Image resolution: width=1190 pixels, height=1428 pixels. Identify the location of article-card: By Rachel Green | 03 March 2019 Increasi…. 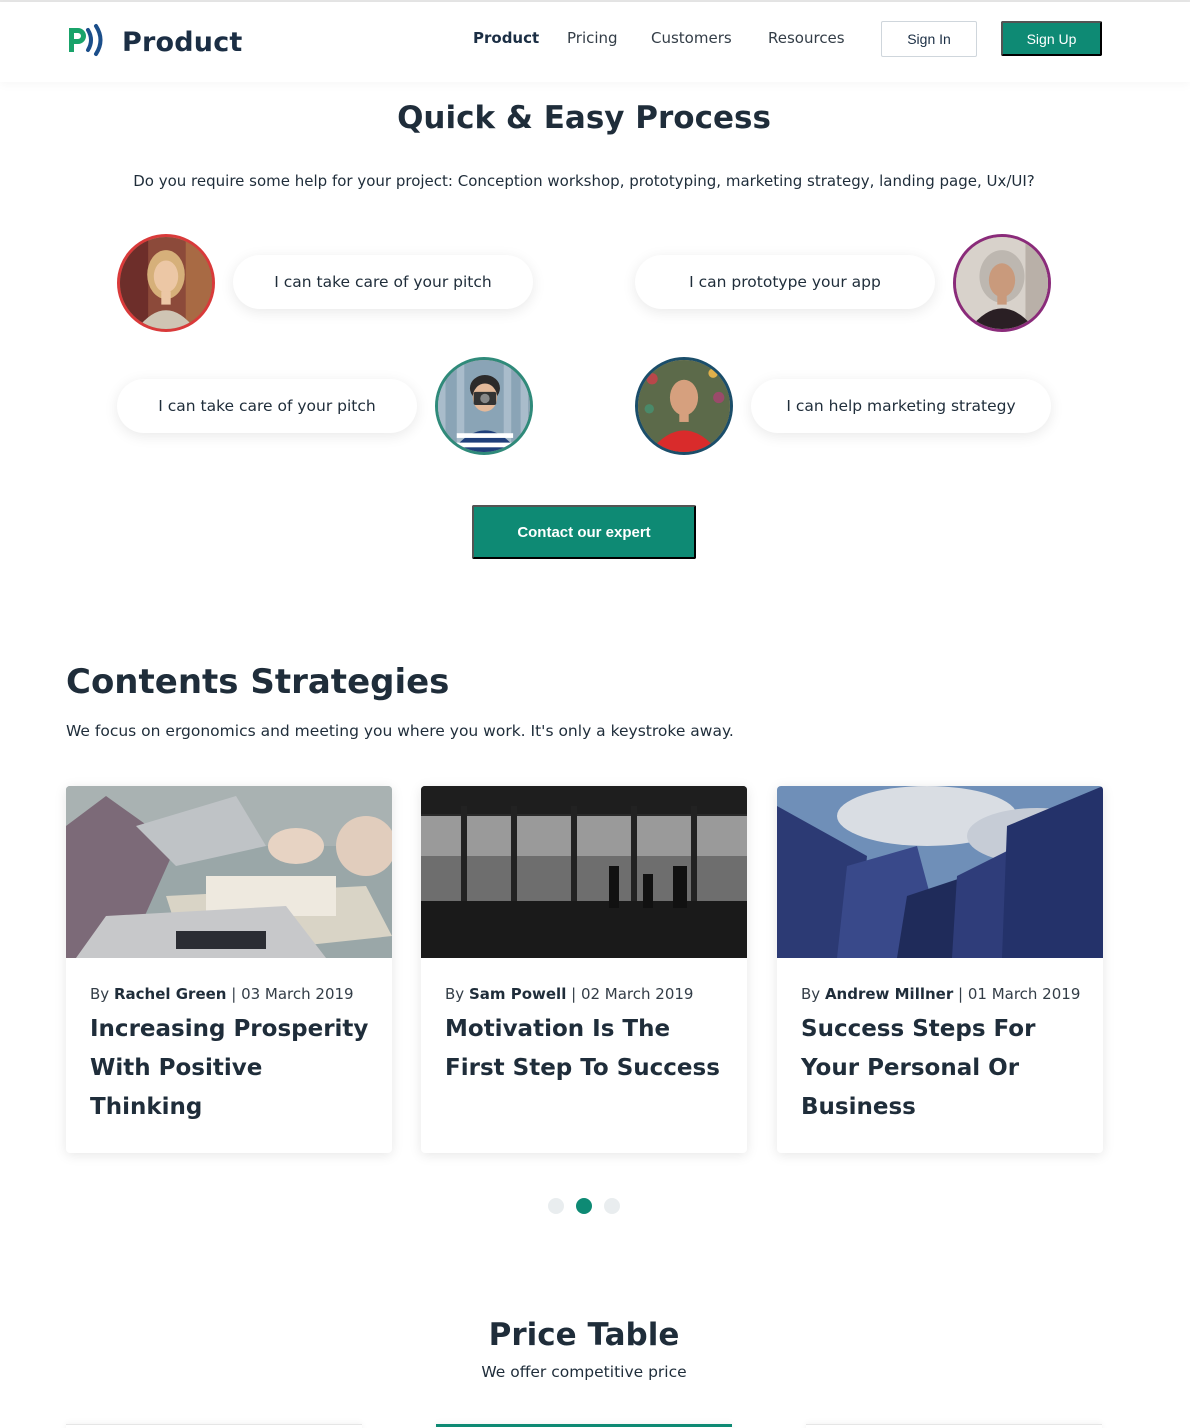
(229, 969).